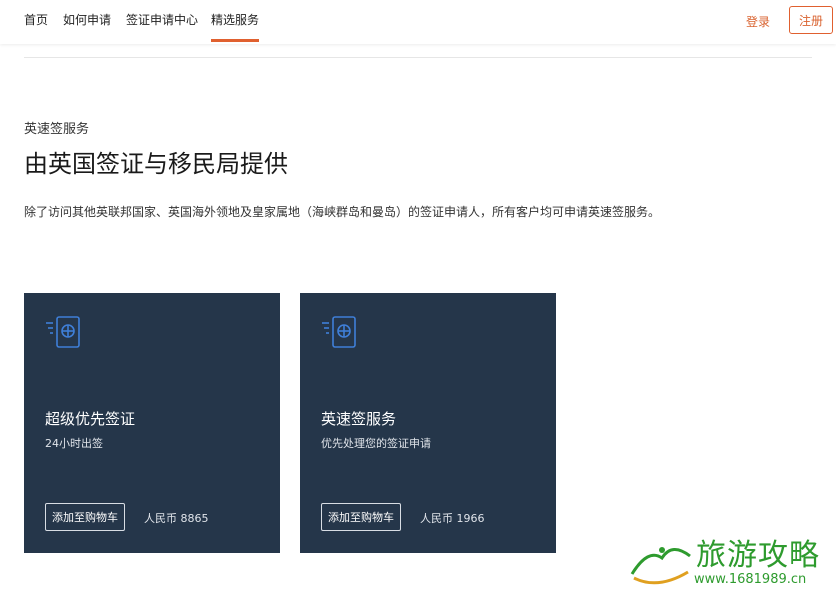 The width and height of the screenshot is (836, 596). What do you see at coordinates (235, 26) in the screenshot?
I see `nav-item-featured-services: 精选服务` at bounding box center [235, 26].